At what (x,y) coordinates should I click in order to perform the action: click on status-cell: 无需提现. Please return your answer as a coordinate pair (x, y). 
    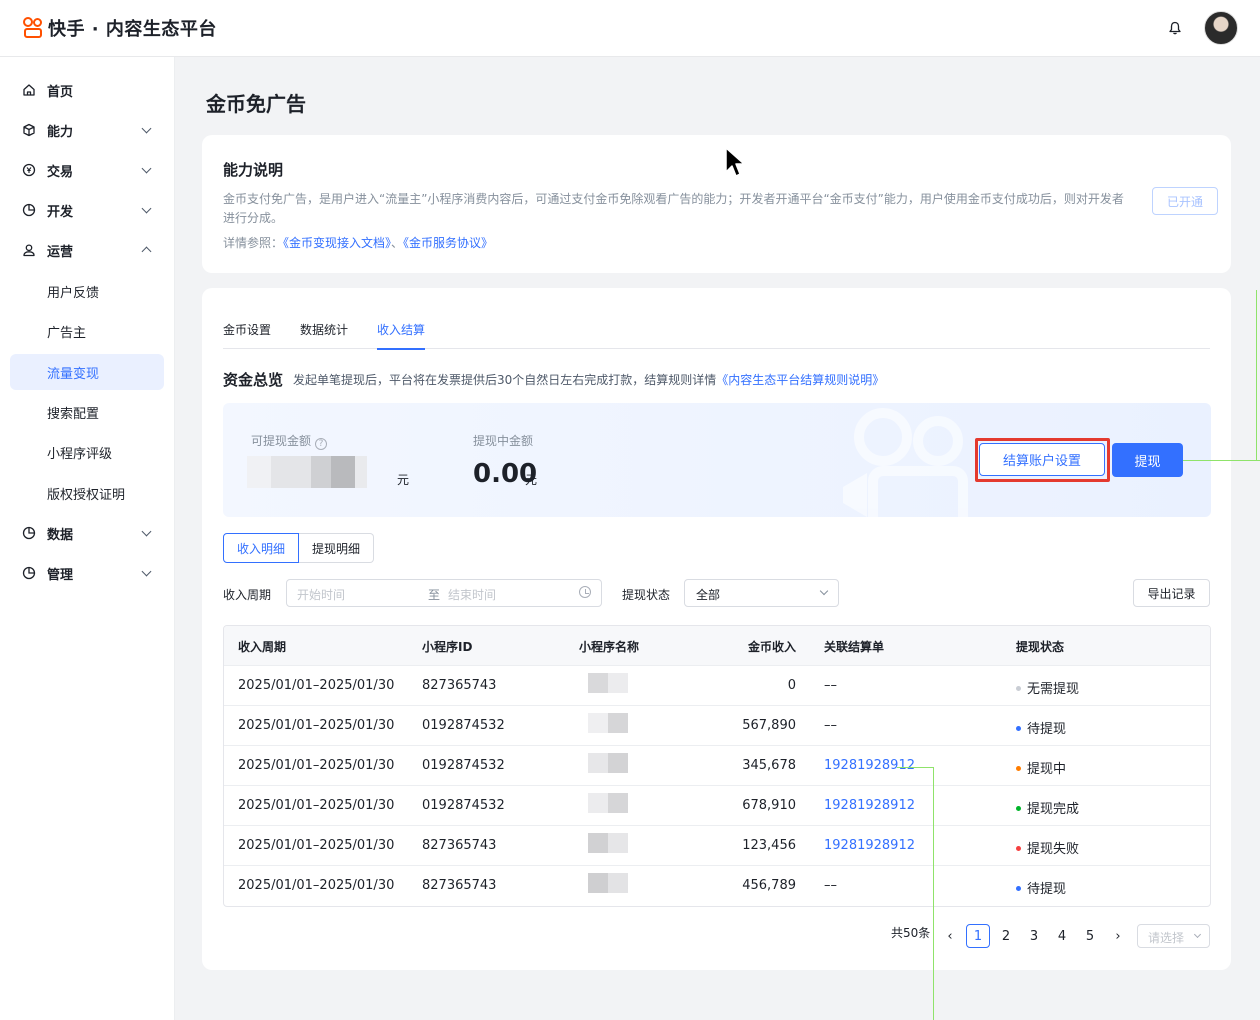
    Looking at the image, I should click on (1047, 687).